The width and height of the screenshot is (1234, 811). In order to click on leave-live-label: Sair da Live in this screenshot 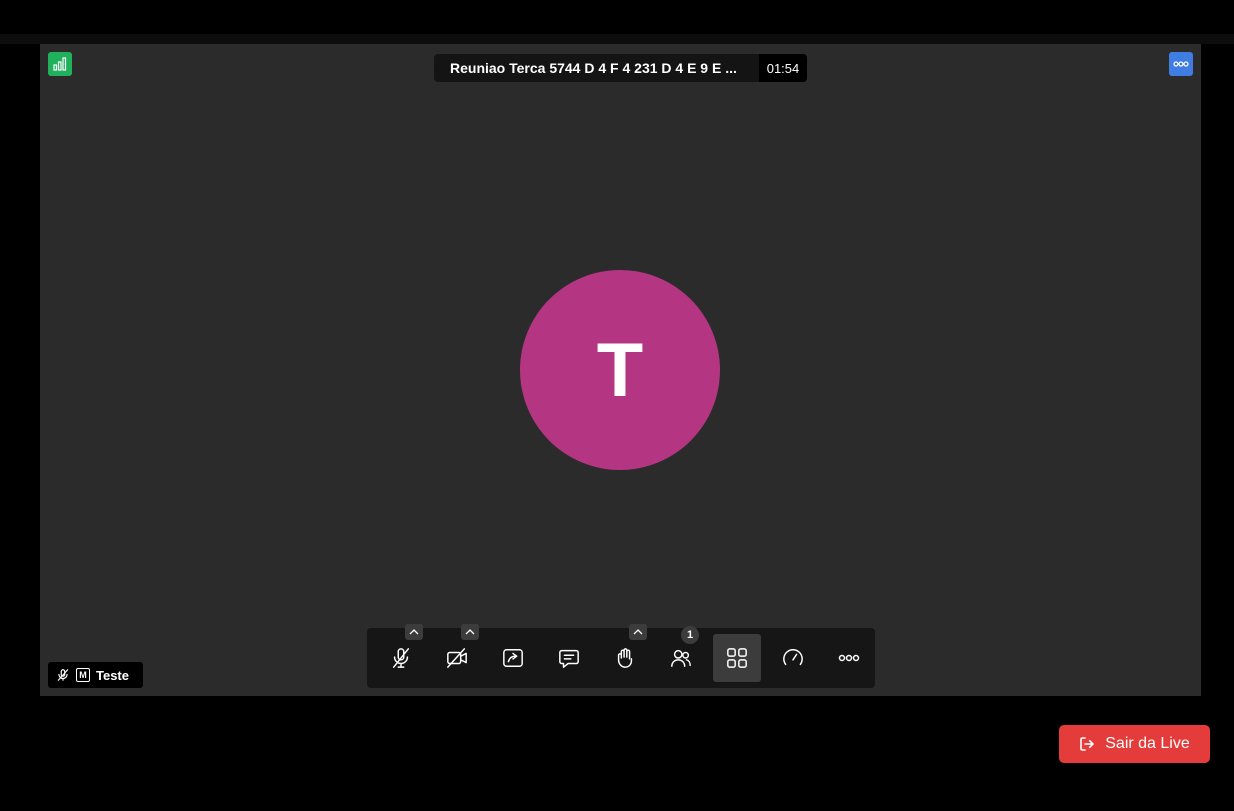, I will do `click(1147, 743)`.